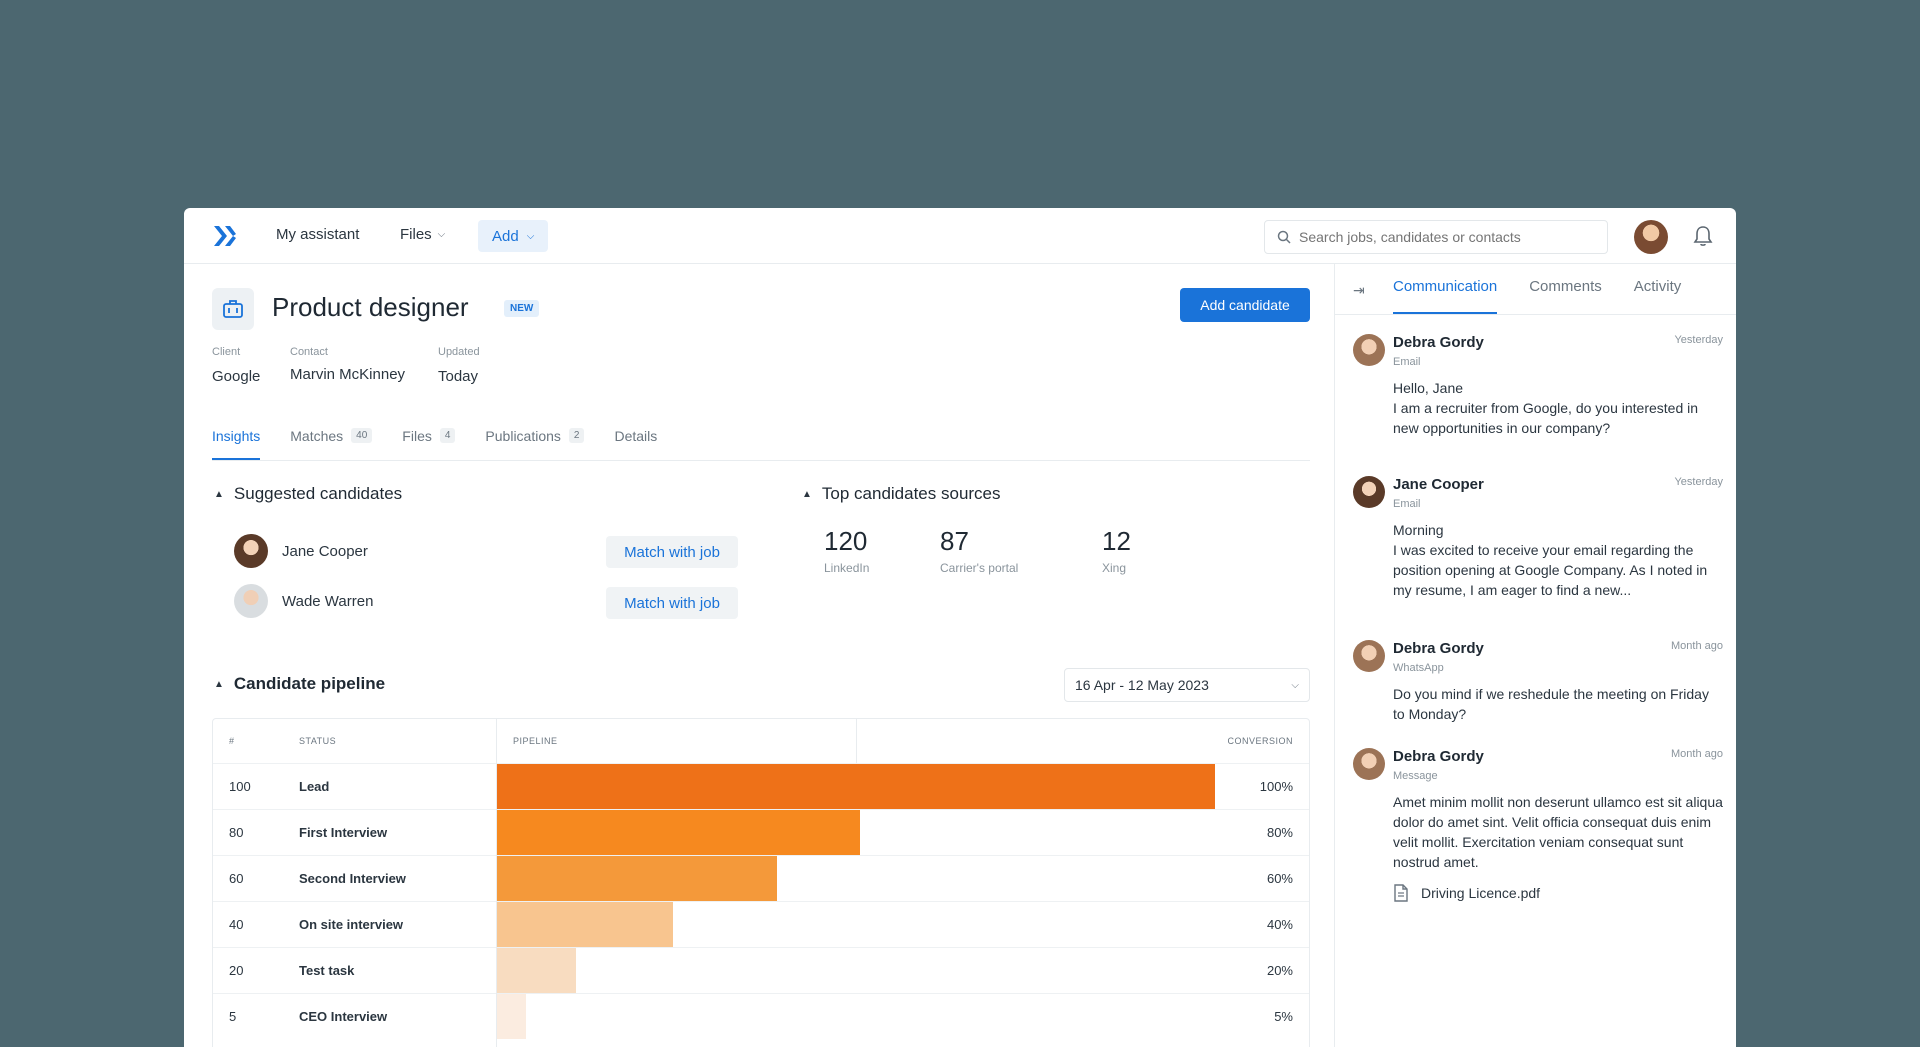  I want to click on source-name: LinkedIn, so click(847, 568).